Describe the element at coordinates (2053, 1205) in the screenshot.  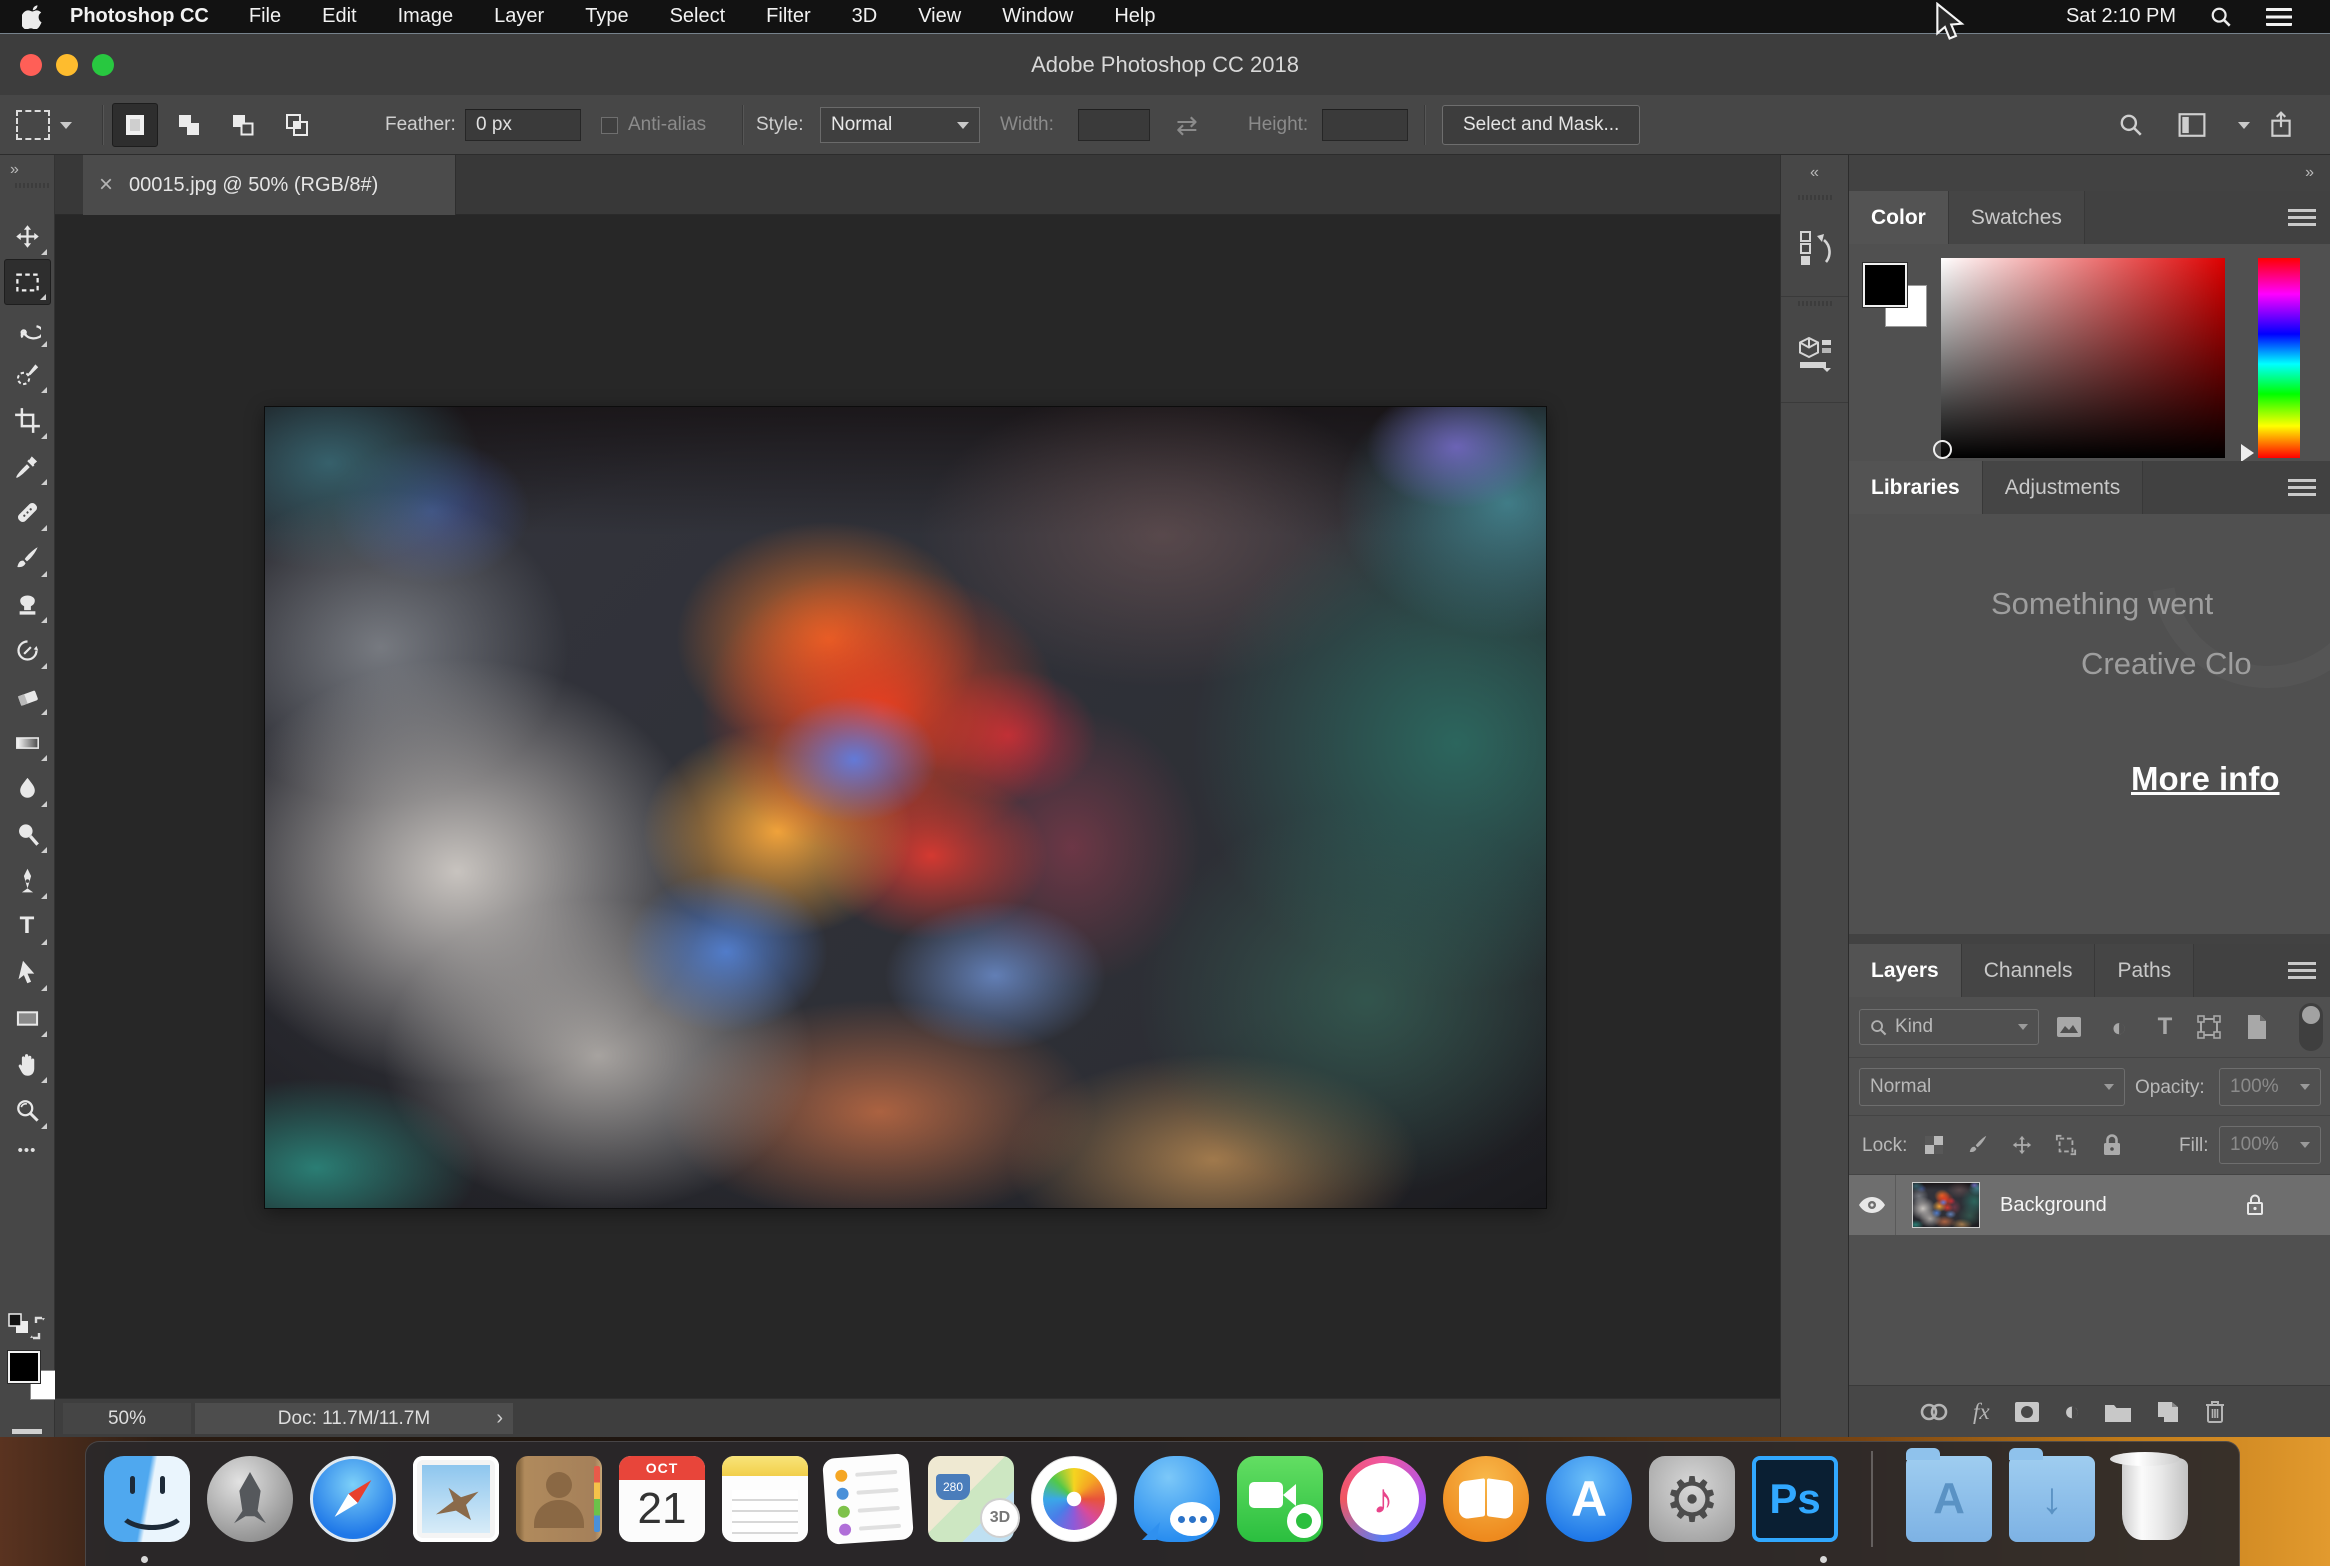
I see `layer-name: Background` at that location.